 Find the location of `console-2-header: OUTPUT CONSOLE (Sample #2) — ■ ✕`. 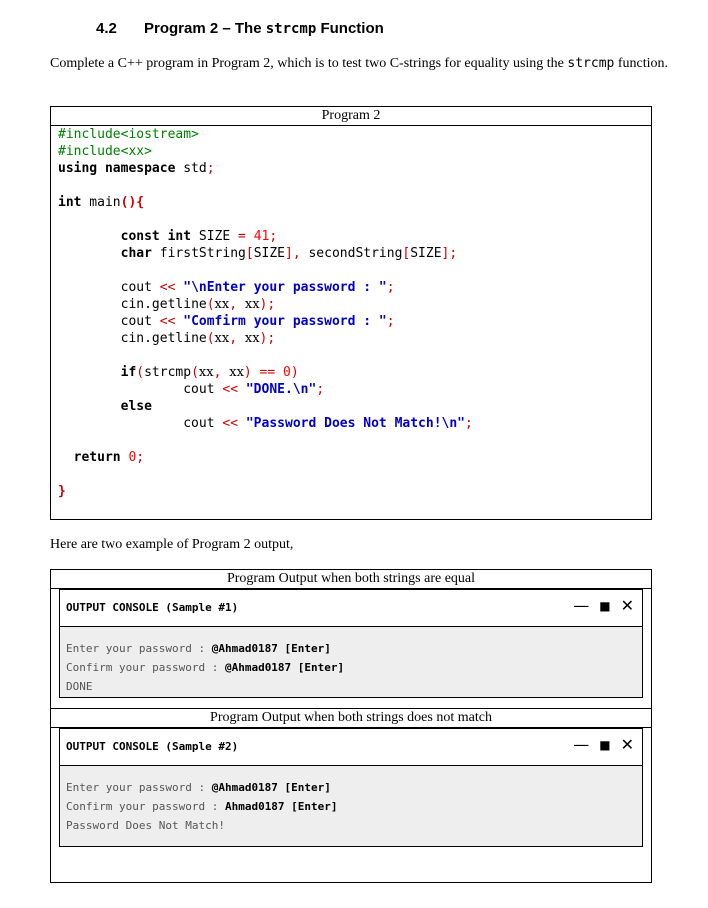

console-2-header: OUTPUT CONSOLE (Sample #2) — ■ ✕ is located at coordinates (351, 747).